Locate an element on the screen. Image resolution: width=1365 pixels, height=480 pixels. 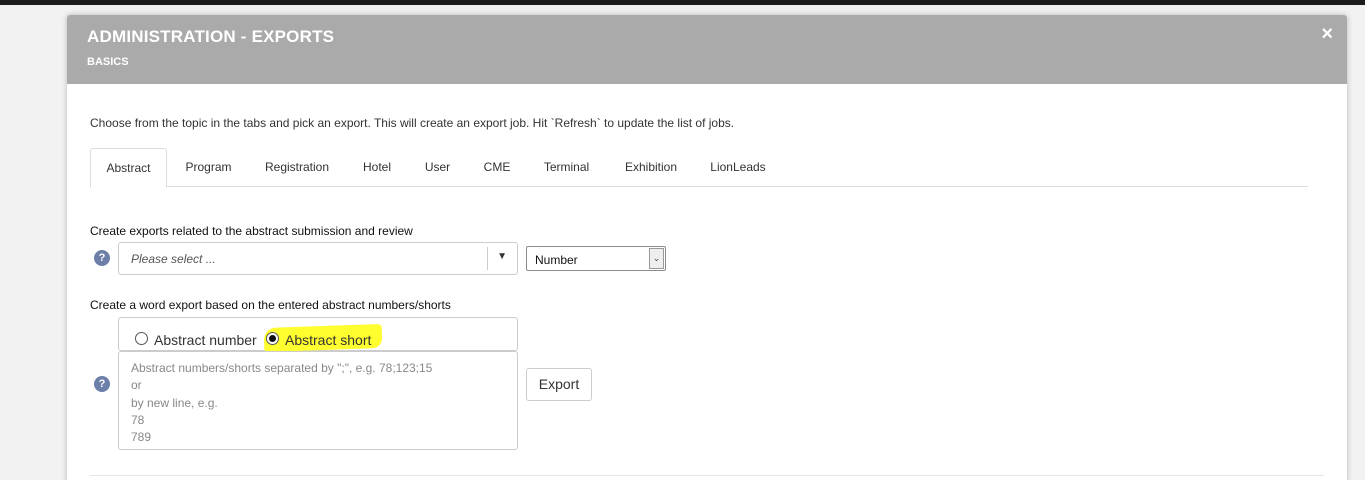
export-type-select: Please select ... ▼ is located at coordinates (318, 258).